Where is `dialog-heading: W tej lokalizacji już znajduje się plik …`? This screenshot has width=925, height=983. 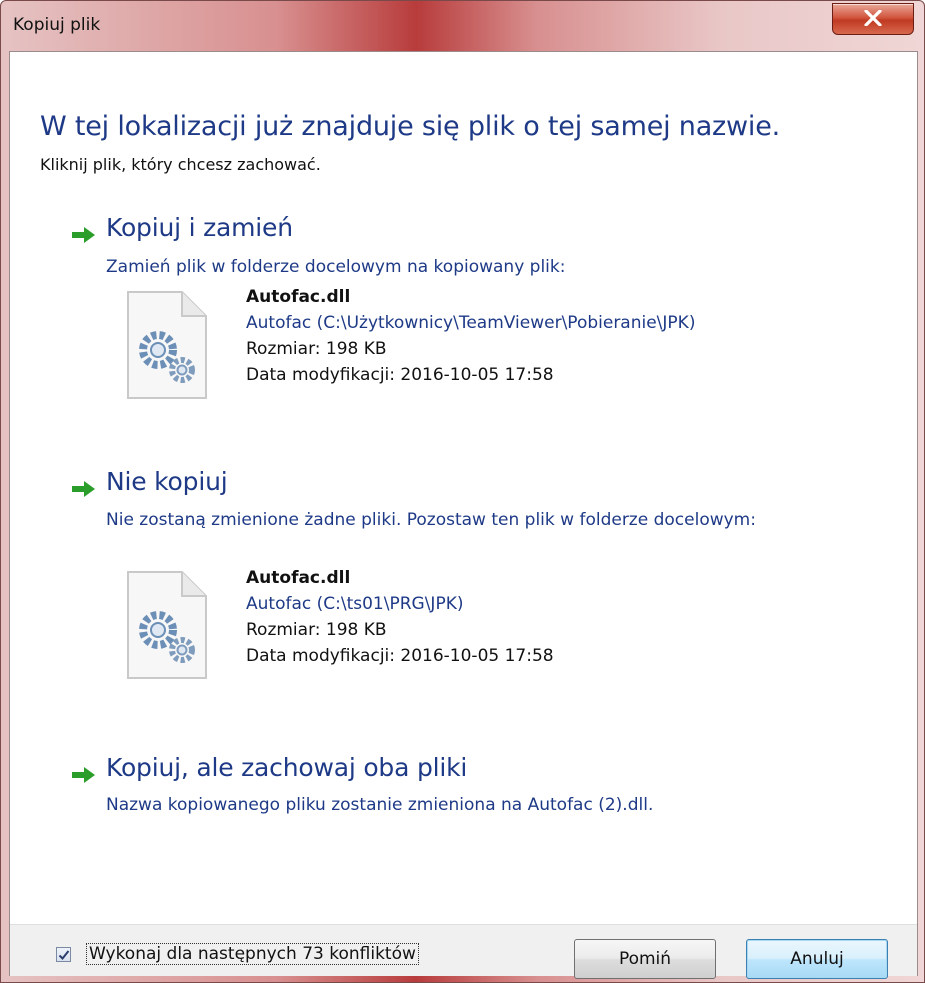
dialog-heading: W tej lokalizacji już znajduje się plik … is located at coordinates (410, 126).